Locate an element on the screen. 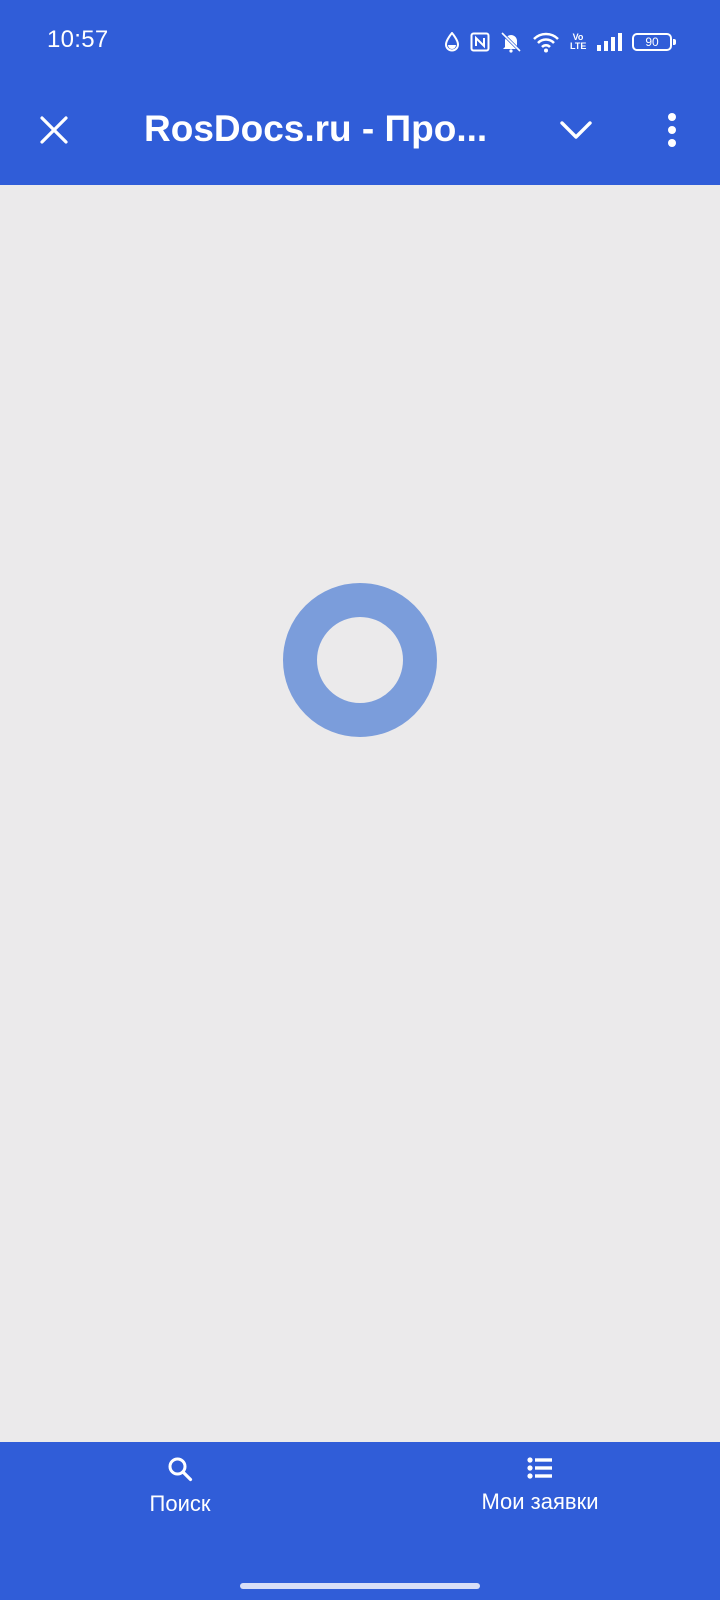 The width and height of the screenshot is (720, 1600). close-icon is located at coordinates (54, 132).